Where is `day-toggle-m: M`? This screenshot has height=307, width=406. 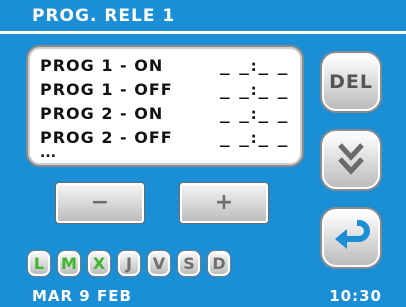
day-toggle-m: M is located at coordinates (69, 263).